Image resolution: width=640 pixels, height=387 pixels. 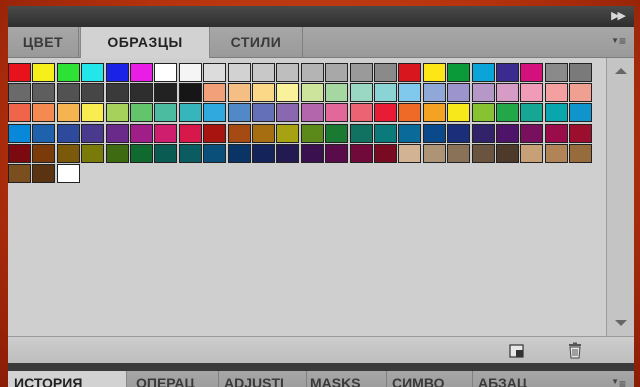 I want to click on new-swatch-icon, so click(x=517, y=350).